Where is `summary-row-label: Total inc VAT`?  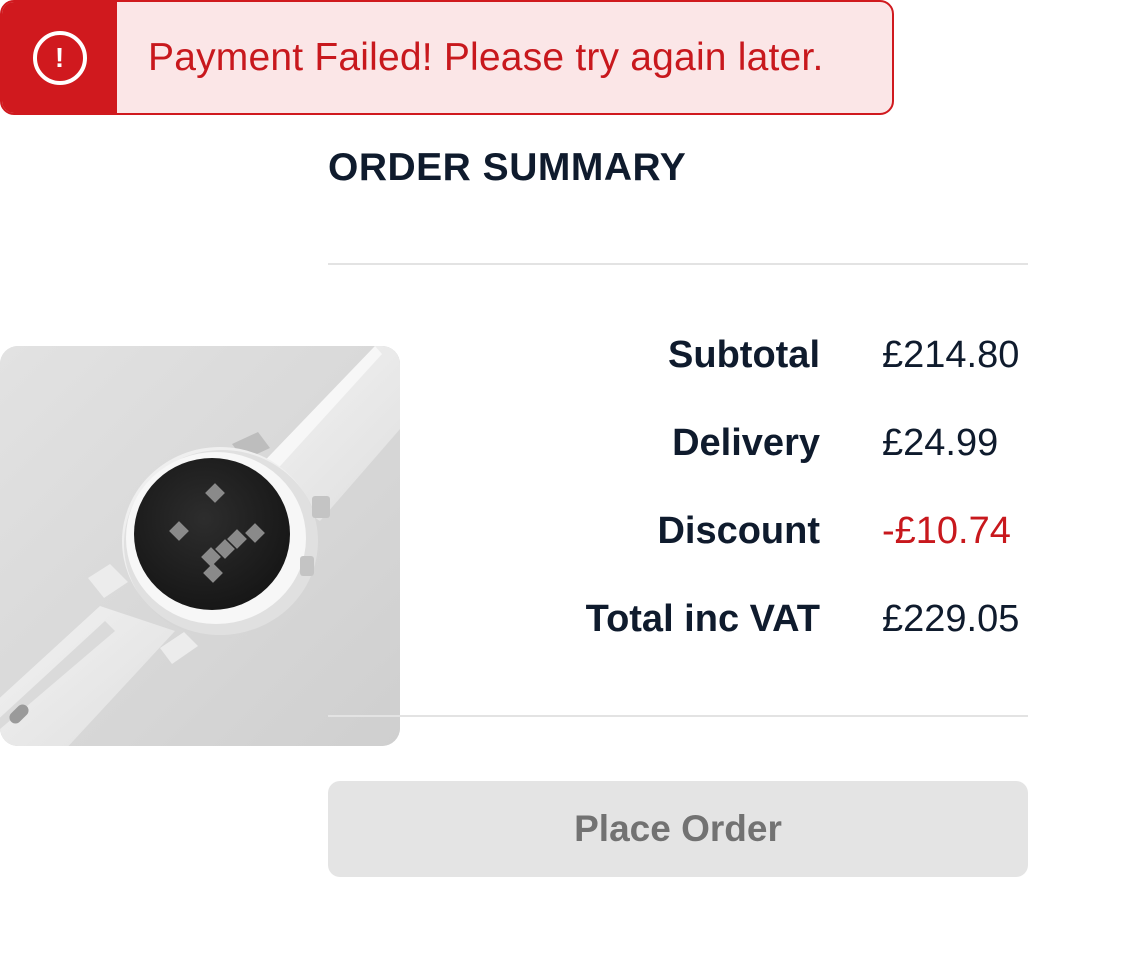
summary-row-label: Total inc VAT is located at coordinates (702, 619).